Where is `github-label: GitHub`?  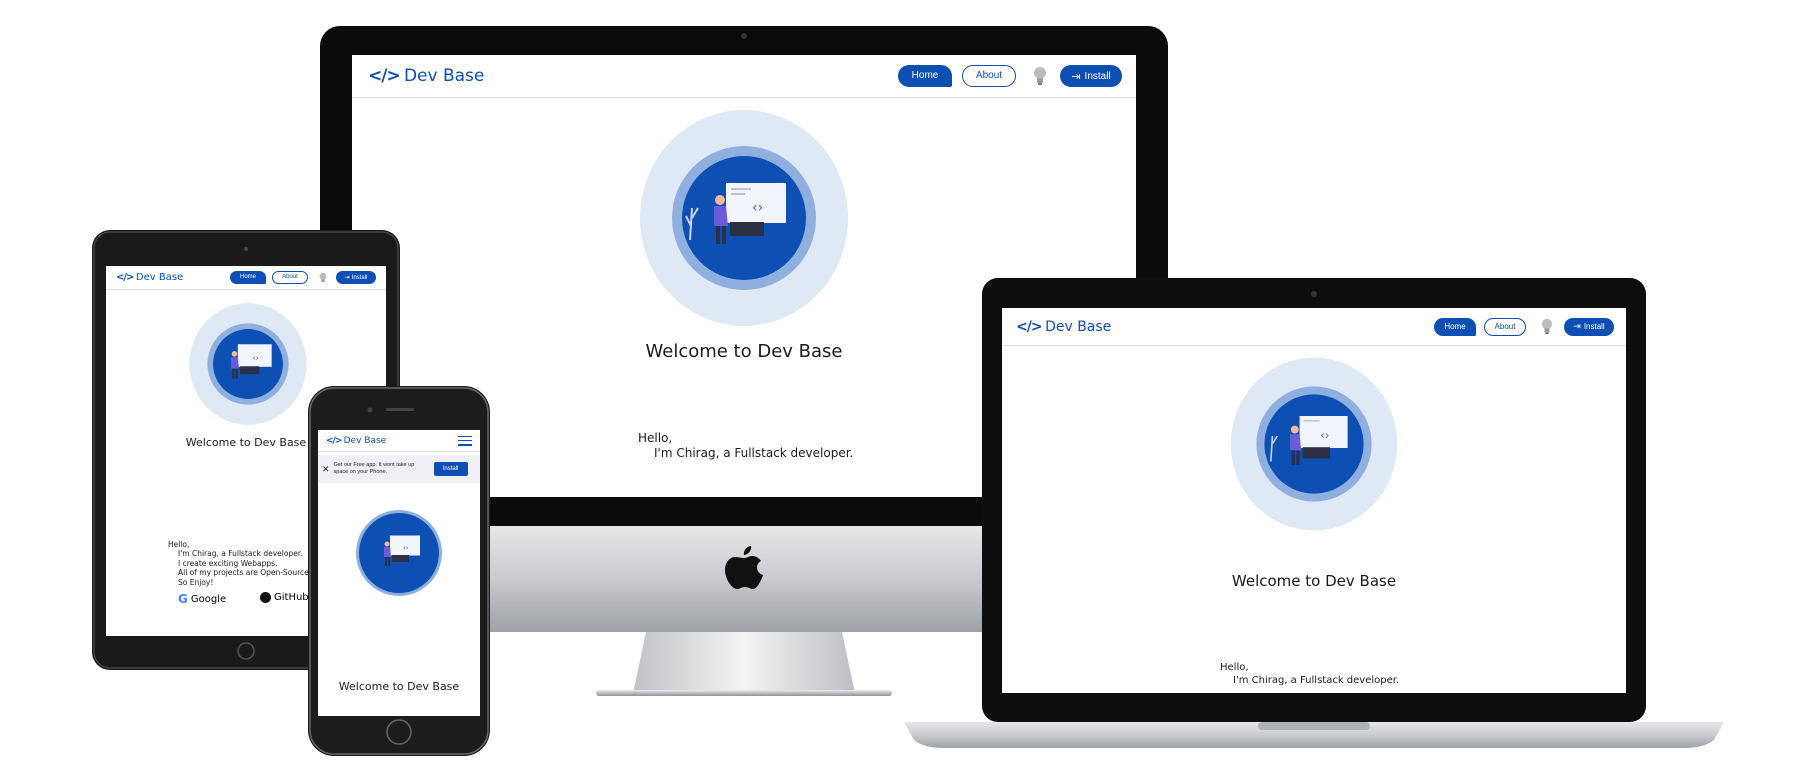
github-label: GitHub is located at coordinates (291, 597).